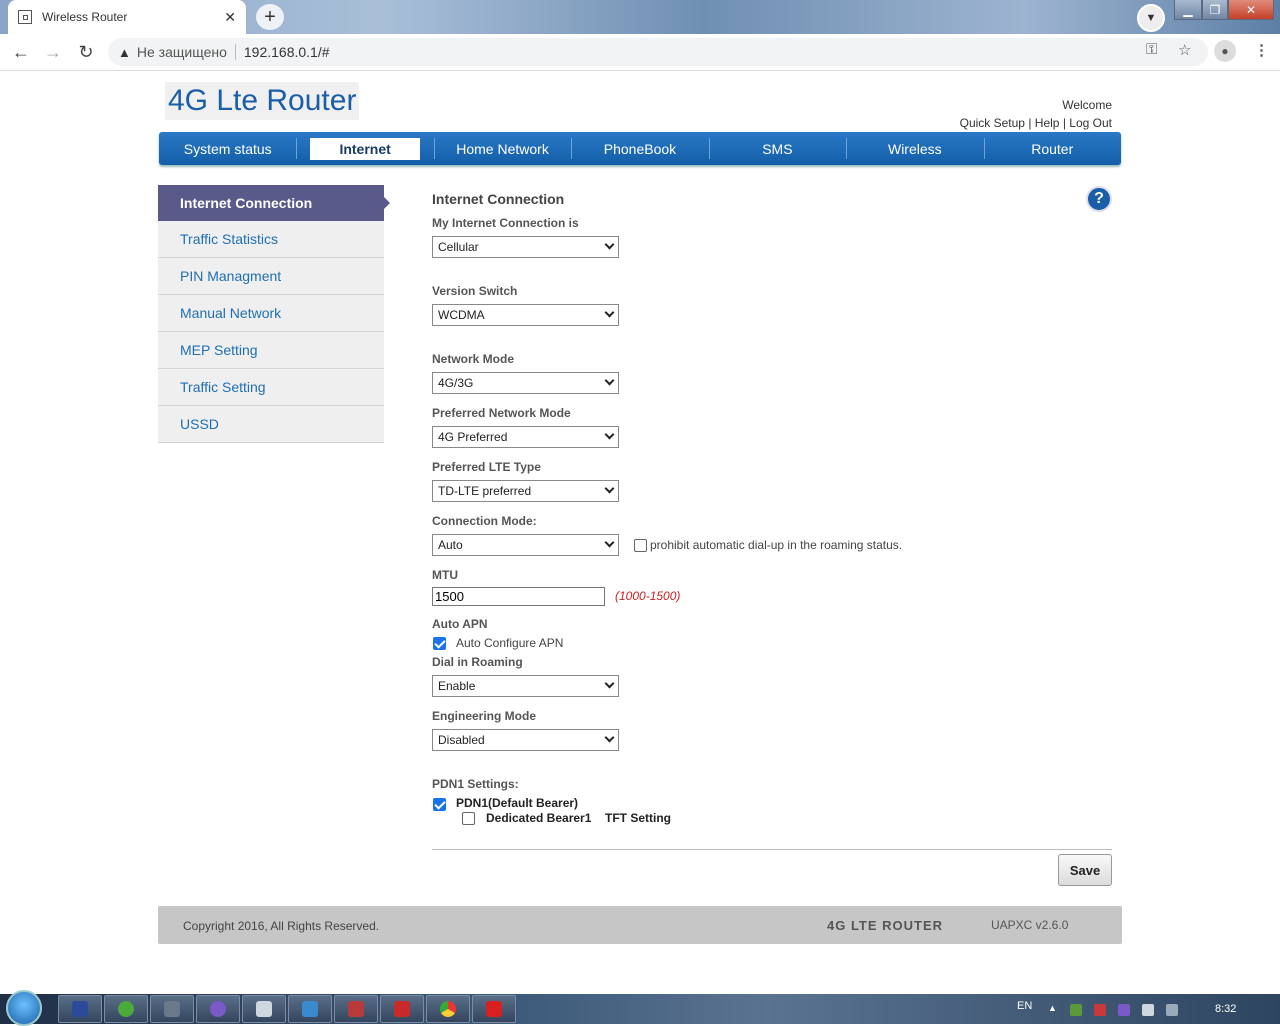 The image size is (1280, 1026). I want to click on sidebar-item-internet-connection: Internet Connection, so click(274, 203).